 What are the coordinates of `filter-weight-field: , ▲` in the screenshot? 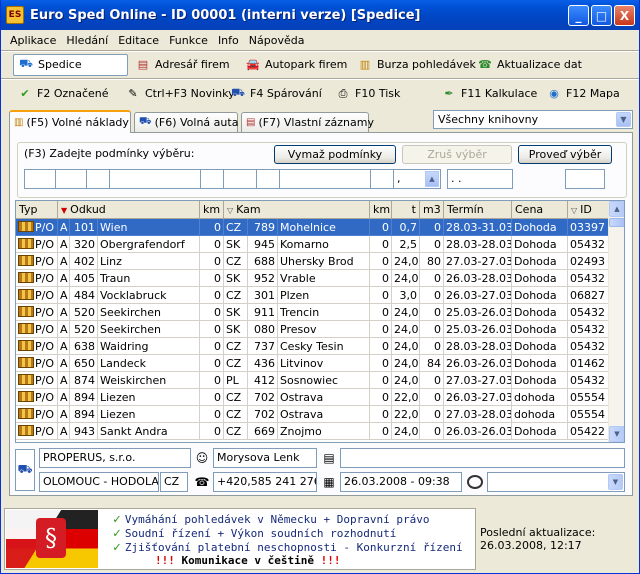 It's located at (417, 179).